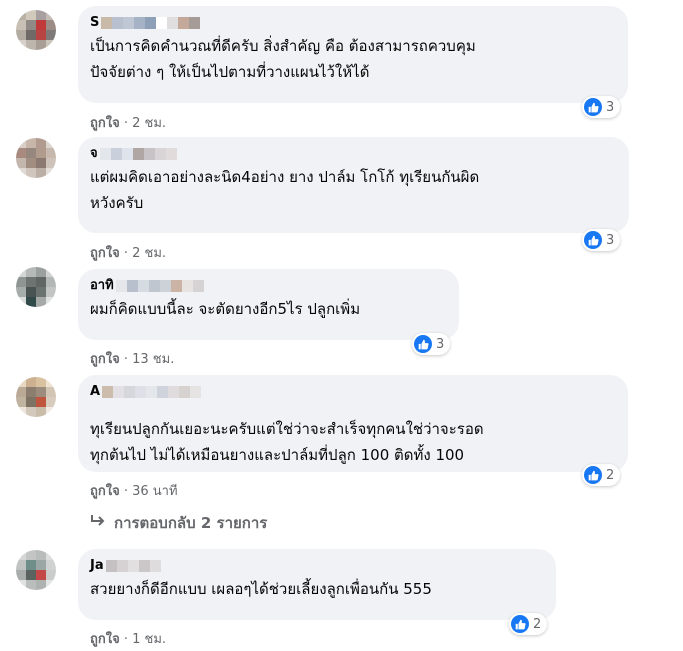 This screenshot has height=651, width=683. Describe the element at coordinates (149, 639) in the screenshot. I see `comment-time: 1 ชม.` at that location.